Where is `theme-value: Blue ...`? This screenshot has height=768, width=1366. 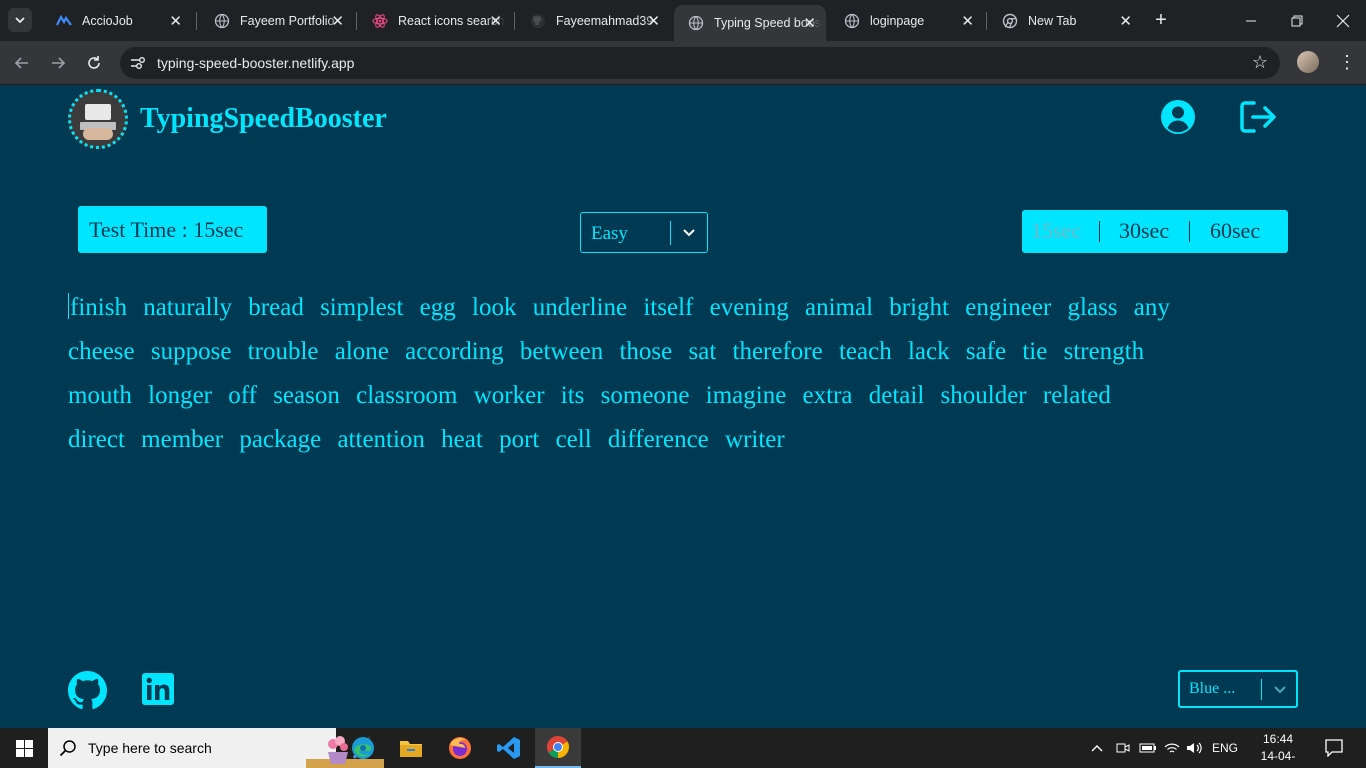
theme-value: Blue ... is located at coordinates (1212, 688).